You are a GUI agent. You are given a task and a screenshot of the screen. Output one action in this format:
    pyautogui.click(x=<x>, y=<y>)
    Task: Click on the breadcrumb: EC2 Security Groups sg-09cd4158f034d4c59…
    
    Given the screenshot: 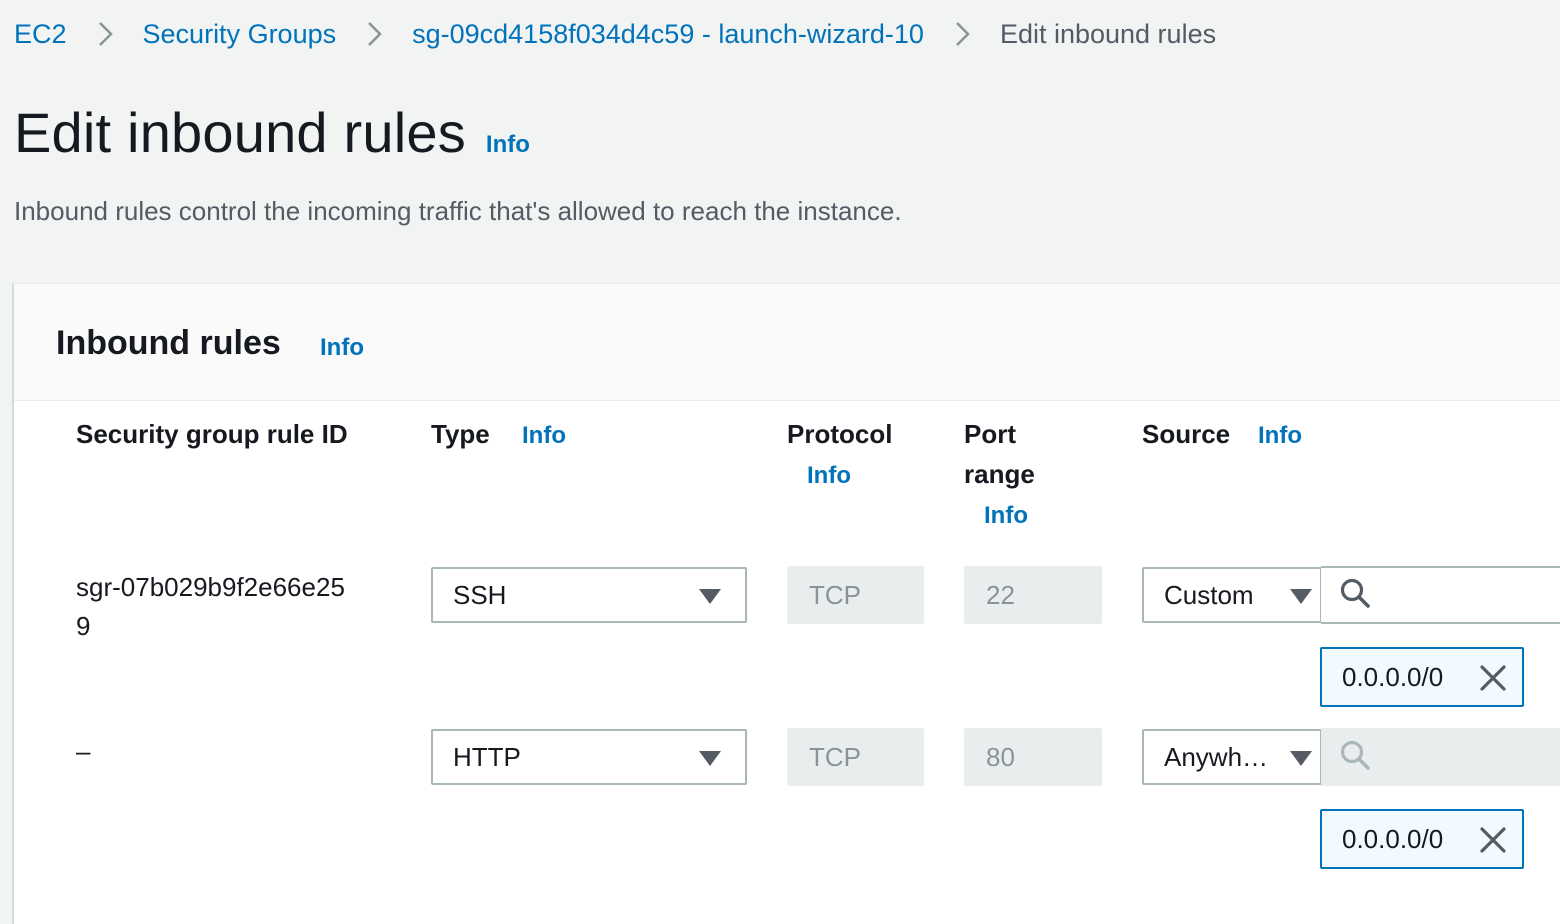 What is the action you would take?
    pyautogui.click(x=615, y=34)
    